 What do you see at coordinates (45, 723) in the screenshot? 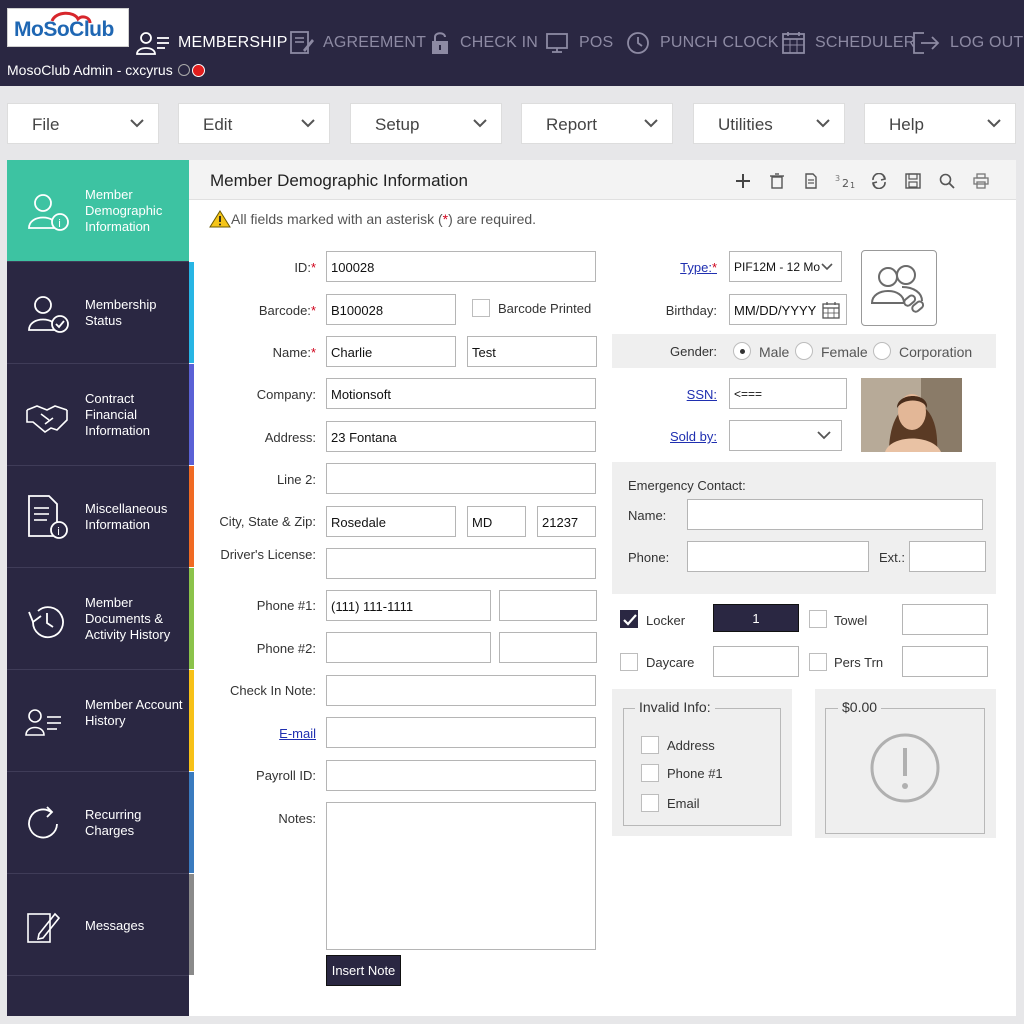
I see `account-history-icon` at bounding box center [45, 723].